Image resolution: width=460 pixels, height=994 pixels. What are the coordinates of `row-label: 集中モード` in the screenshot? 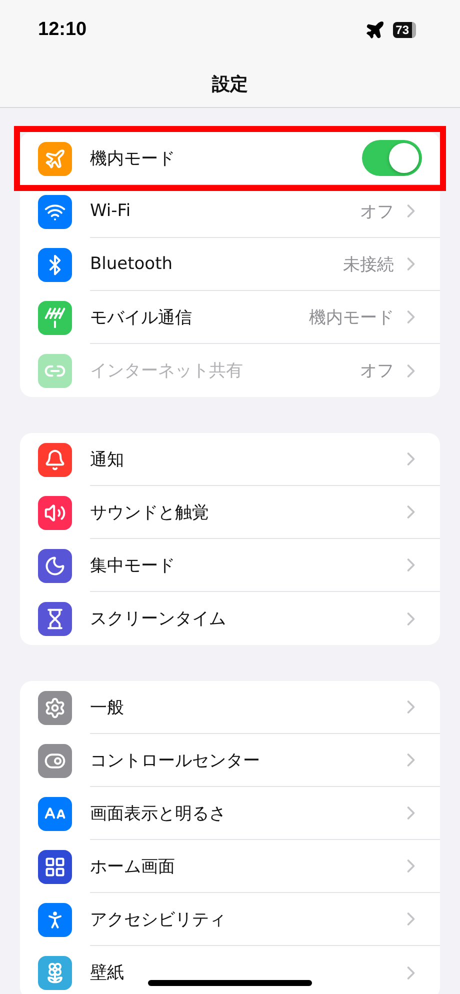 It's located at (132, 565).